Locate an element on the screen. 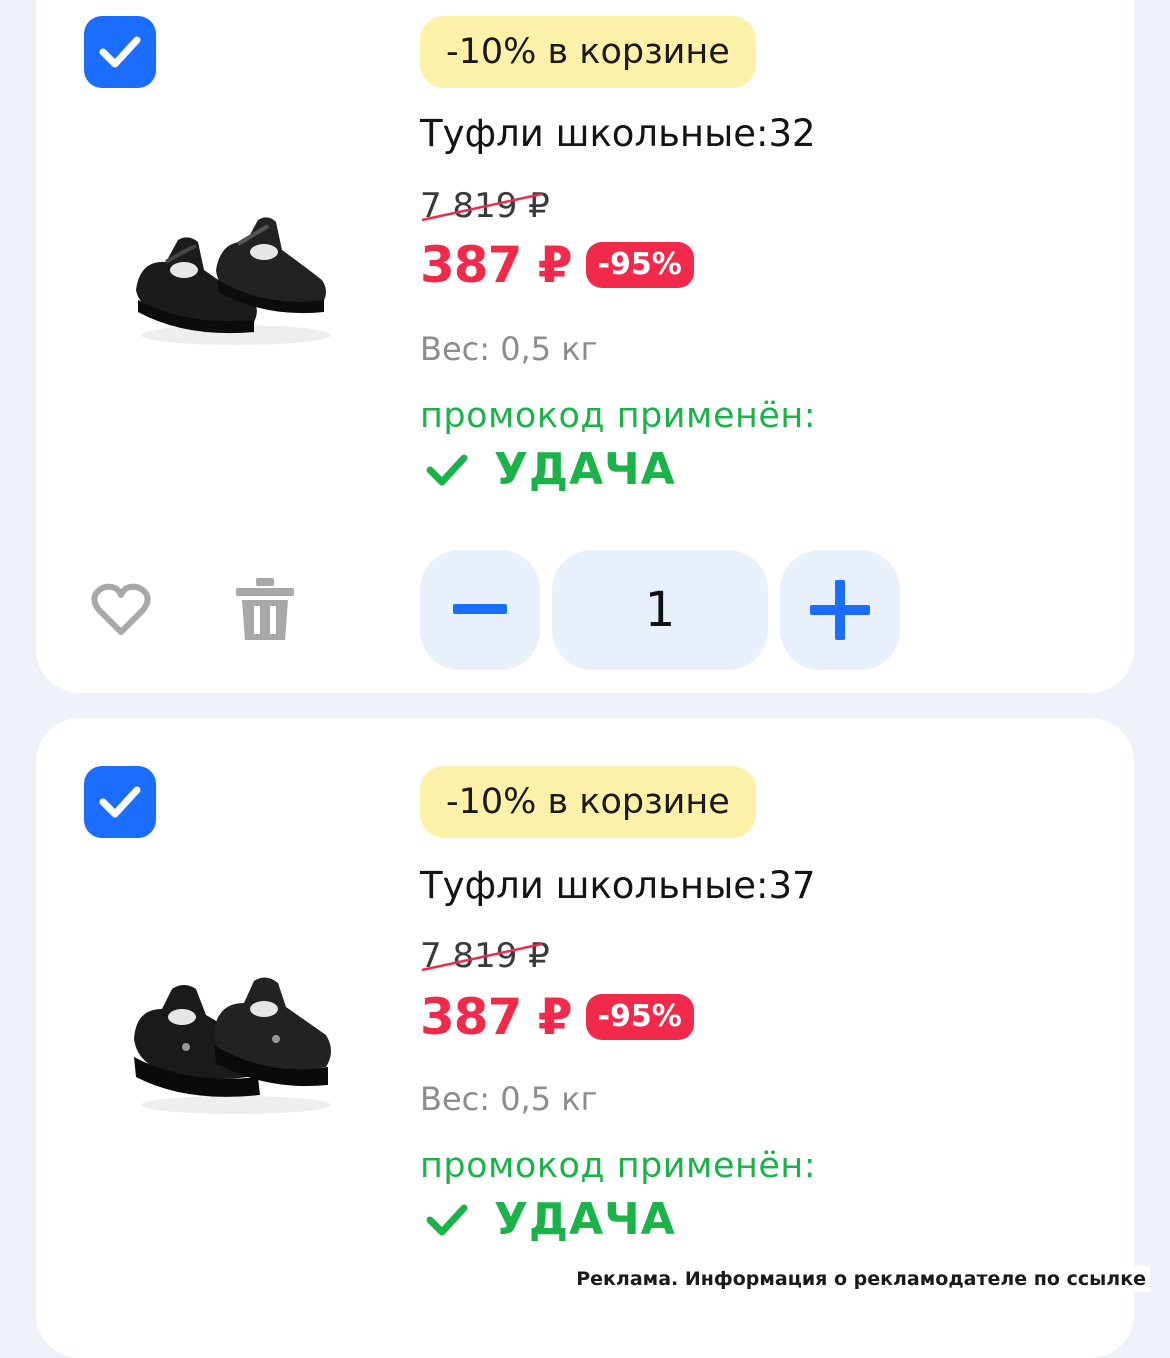 This screenshot has width=1170, height=1358. product-title: Туфли школьные:37 is located at coordinates (618, 885).